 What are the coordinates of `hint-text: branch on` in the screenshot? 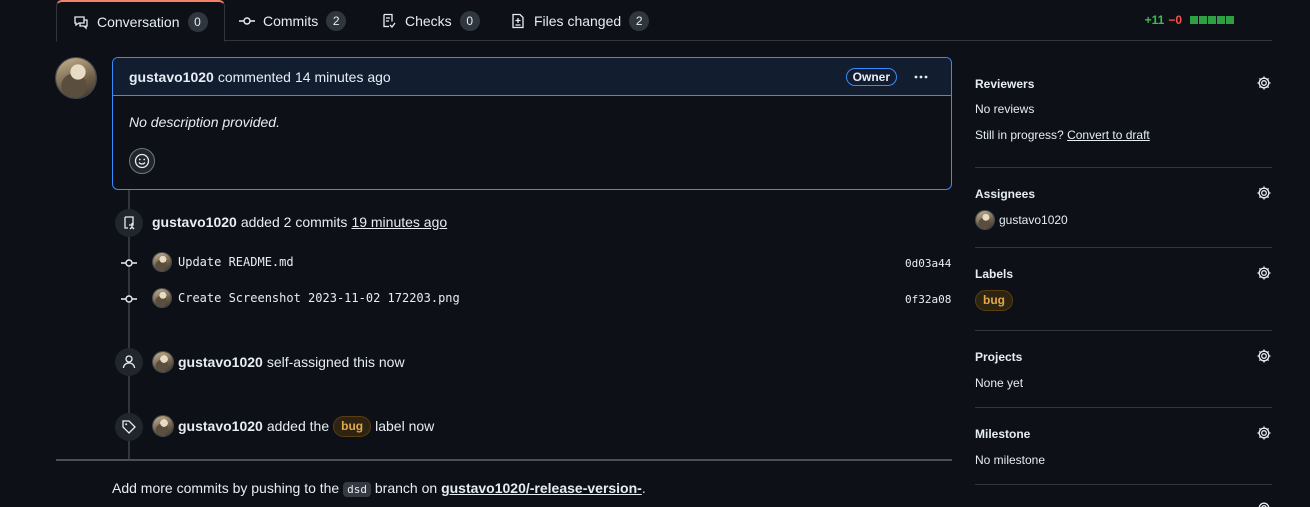 It's located at (406, 488).